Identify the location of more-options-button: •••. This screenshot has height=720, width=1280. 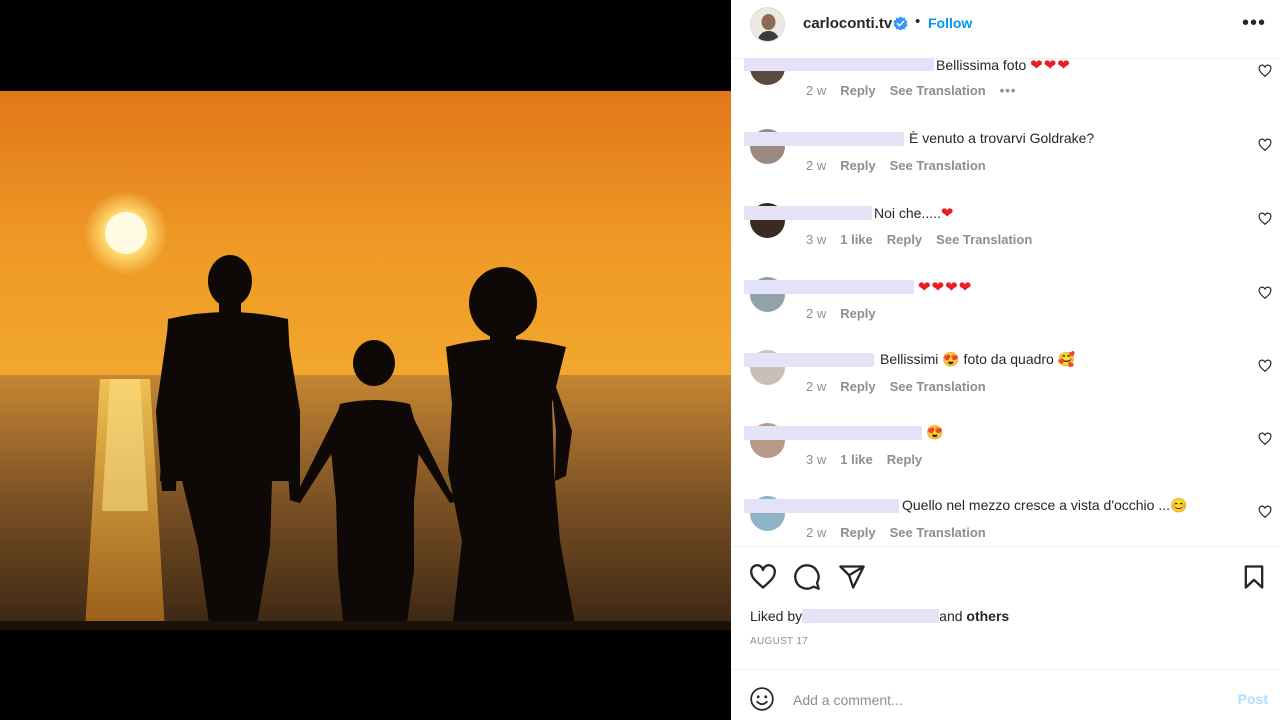
(1254, 23).